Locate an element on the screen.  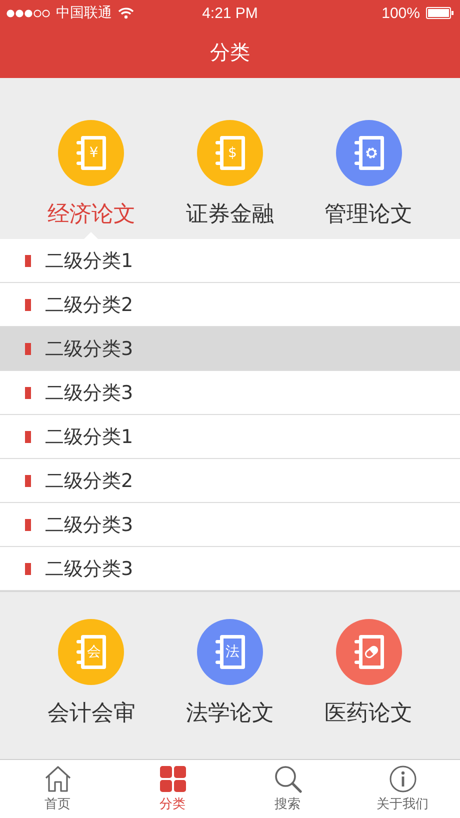
category-label: 管理论文 is located at coordinates (368, 215).